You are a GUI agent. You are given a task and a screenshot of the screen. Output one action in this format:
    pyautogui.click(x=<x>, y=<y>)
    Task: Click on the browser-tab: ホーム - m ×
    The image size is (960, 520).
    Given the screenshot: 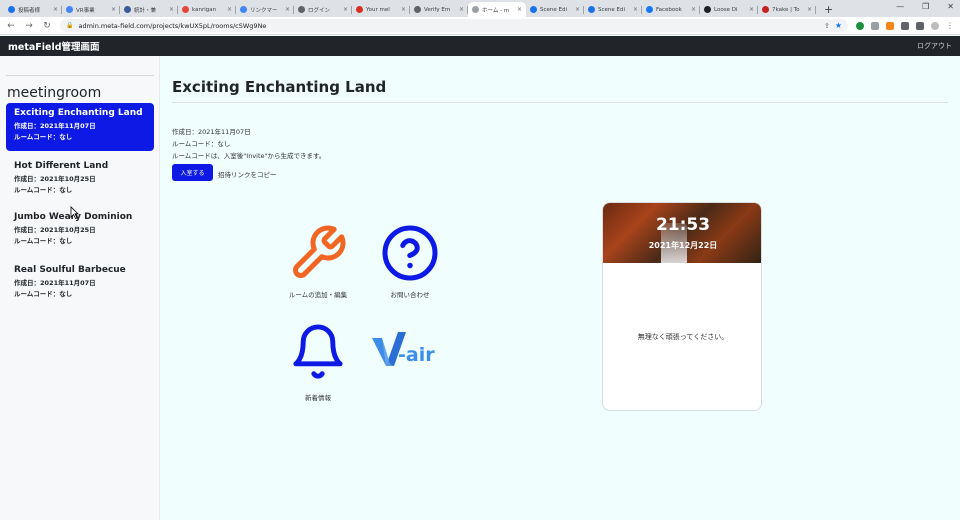 What is the action you would take?
    pyautogui.click(x=497, y=9)
    